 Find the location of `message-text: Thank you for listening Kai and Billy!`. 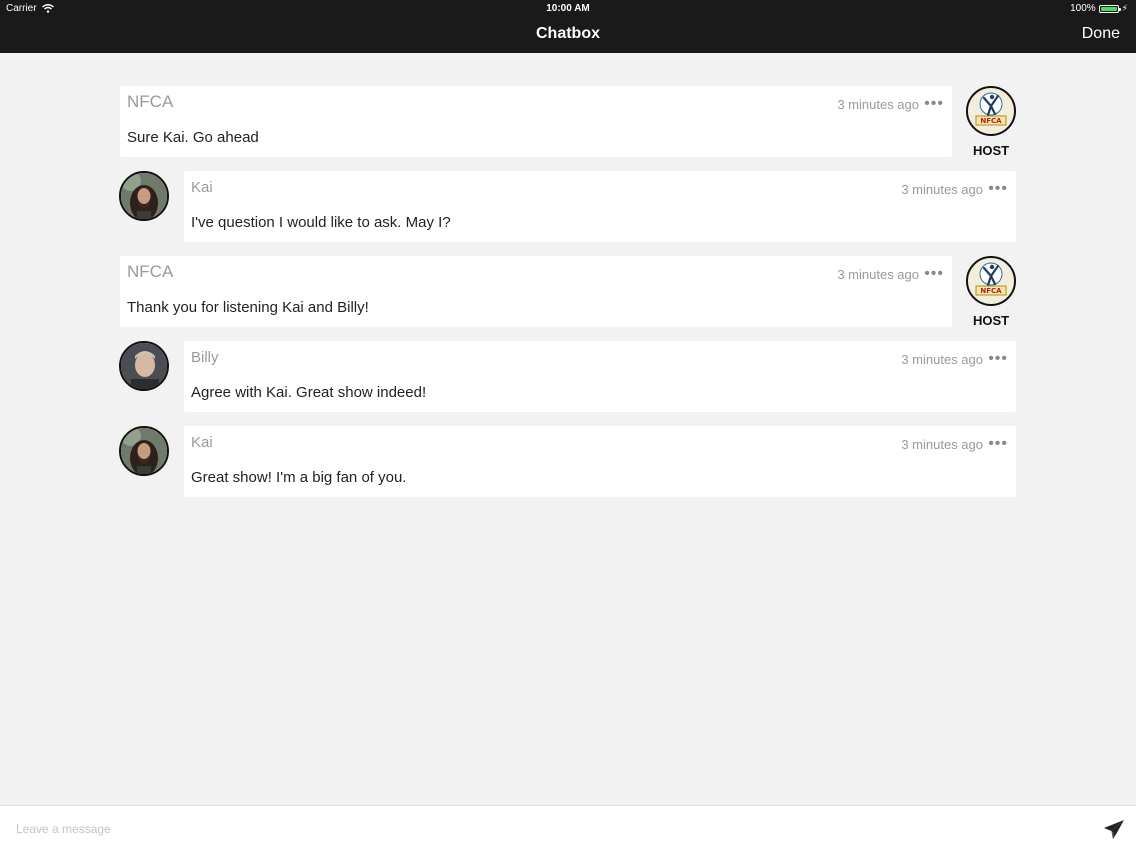

message-text: Thank you for listening Kai and Billy! is located at coordinates (248, 307).